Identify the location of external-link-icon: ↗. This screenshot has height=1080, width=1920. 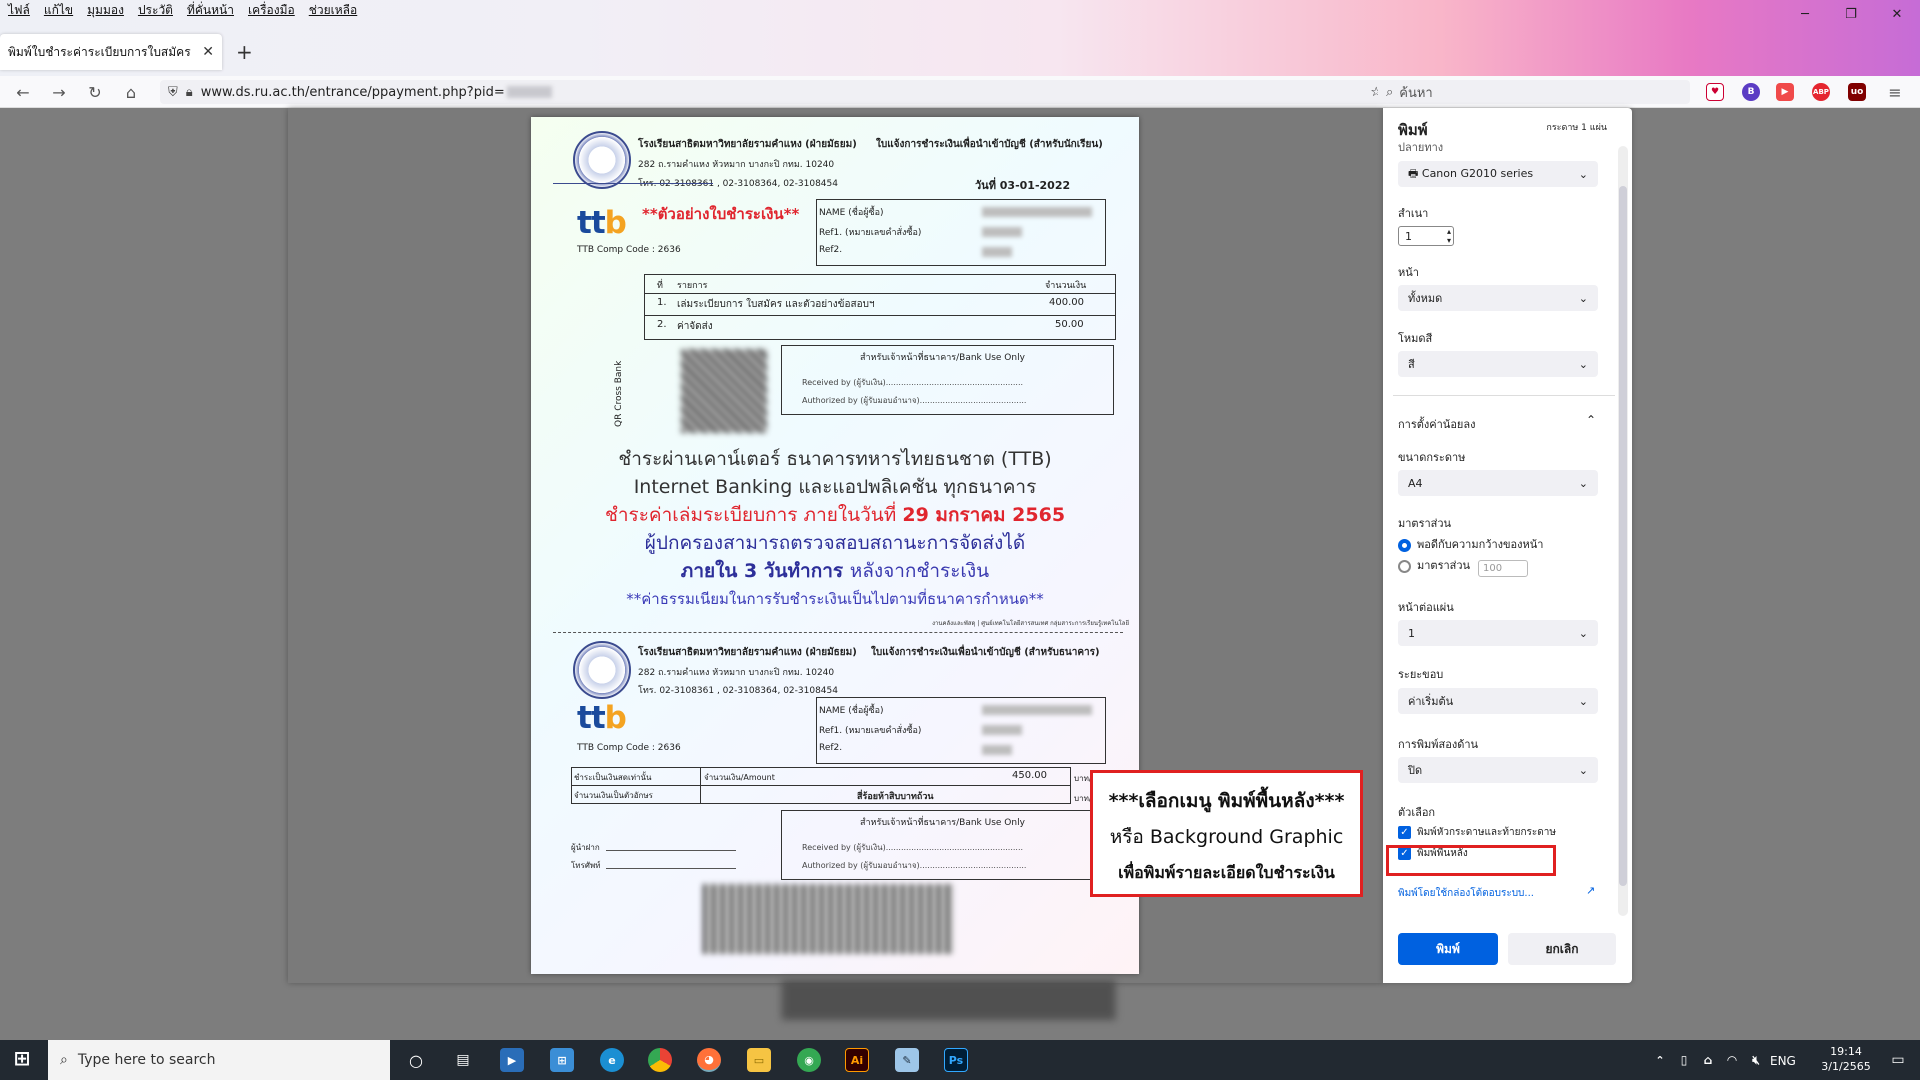
(1590, 890).